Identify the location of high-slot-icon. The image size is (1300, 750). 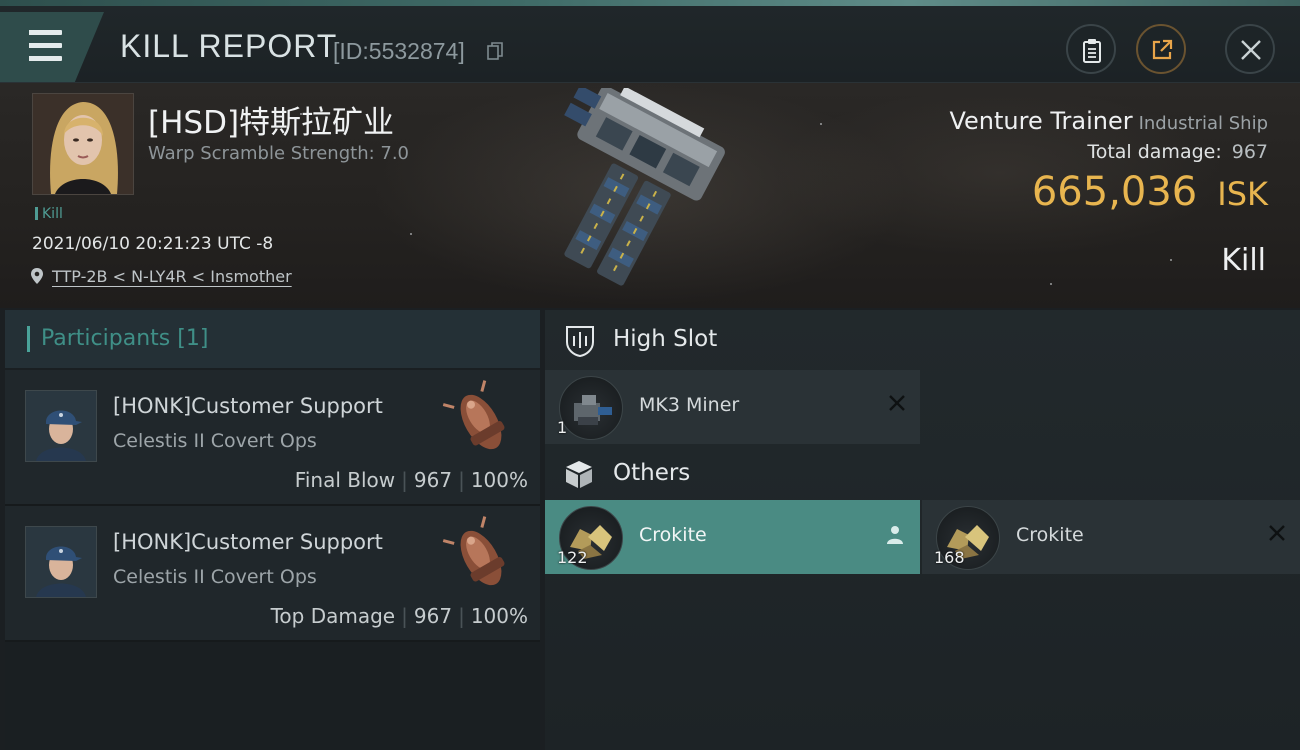
(580, 342).